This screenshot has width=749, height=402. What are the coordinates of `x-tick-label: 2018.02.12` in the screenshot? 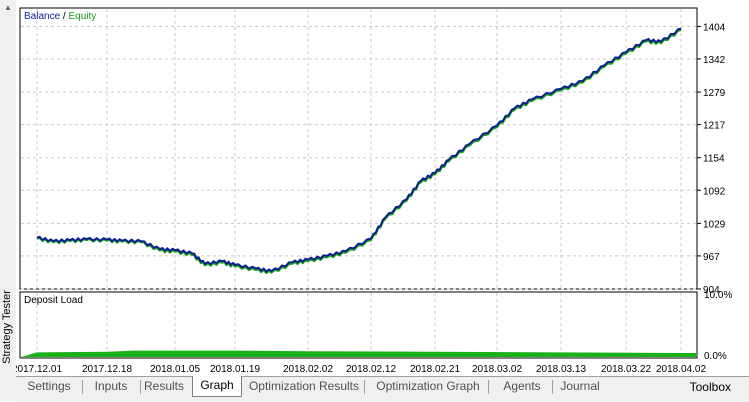 It's located at (371, 369).